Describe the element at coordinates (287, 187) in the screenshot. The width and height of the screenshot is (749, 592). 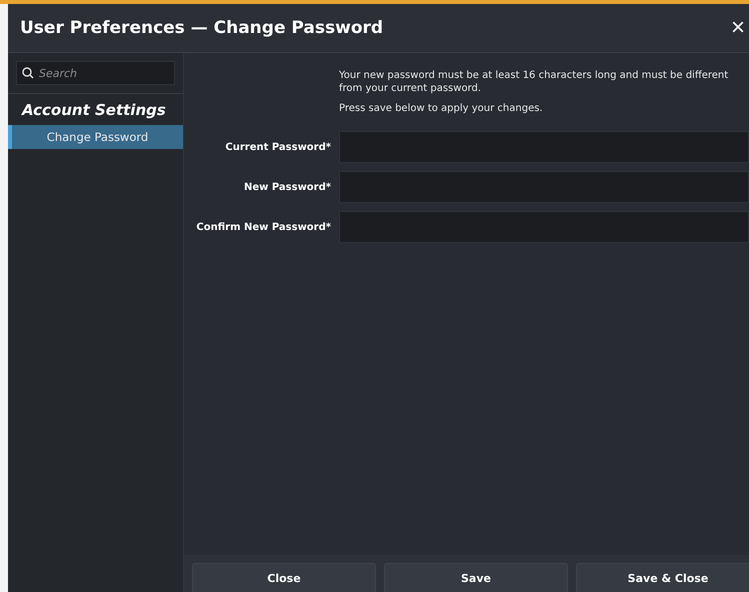
I see `field-label: New Password*` at that location.